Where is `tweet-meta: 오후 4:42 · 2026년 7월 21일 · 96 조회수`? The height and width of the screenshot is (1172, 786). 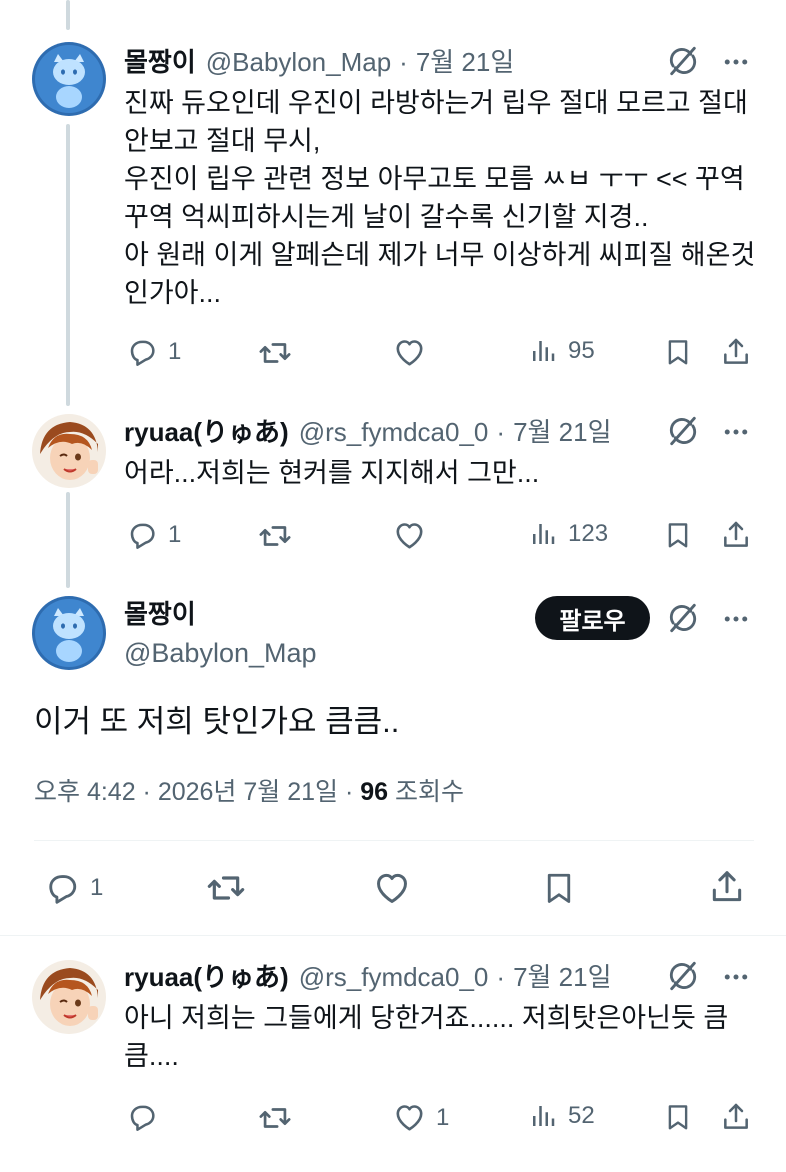 tweet-meta: 오후 4:42 · 2026년 7월 21일 · 96 조회수 is located at coordinates (249, 792).